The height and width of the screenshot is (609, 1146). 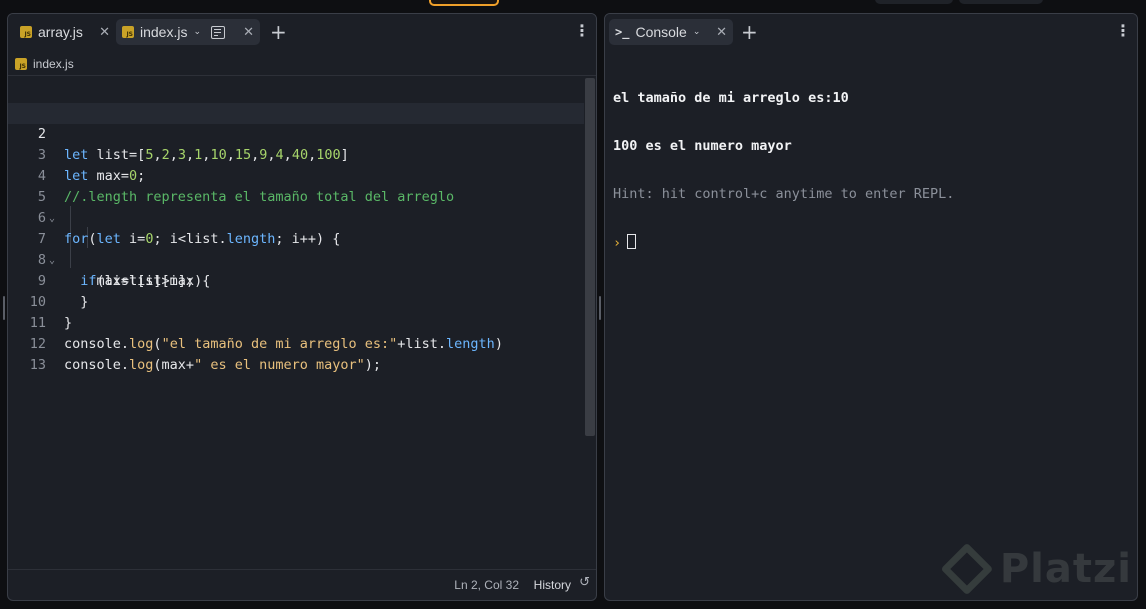 I want to click on text-cursor, so click(x=632, y=241).